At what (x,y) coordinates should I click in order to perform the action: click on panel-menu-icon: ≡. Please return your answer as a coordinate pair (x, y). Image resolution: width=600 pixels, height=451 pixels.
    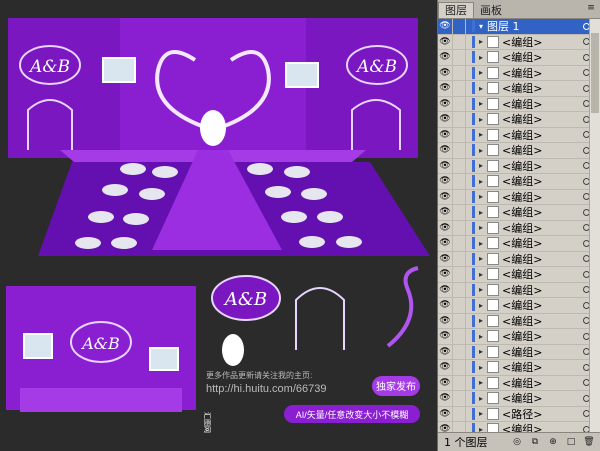
    Looking at the image, I should click on (591, 8).